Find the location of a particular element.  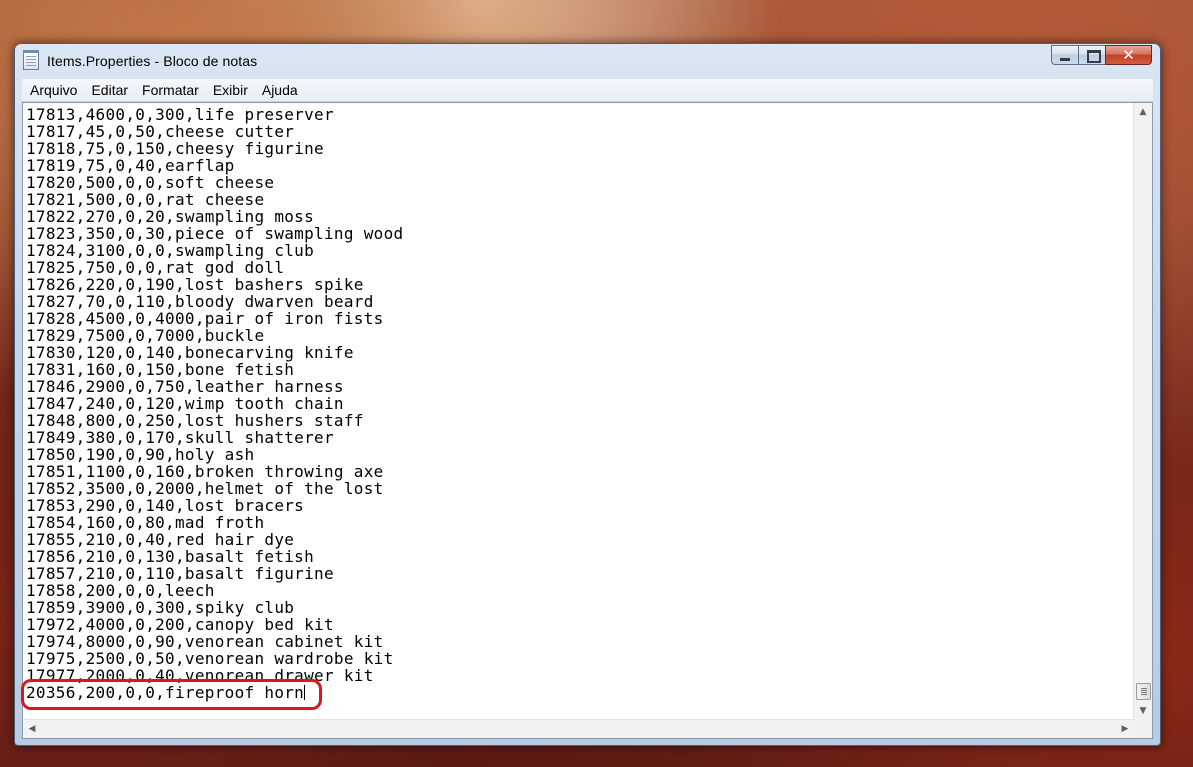

text-line: 17859,3900,0,300,spiky club is located at coordinates (160, 607).